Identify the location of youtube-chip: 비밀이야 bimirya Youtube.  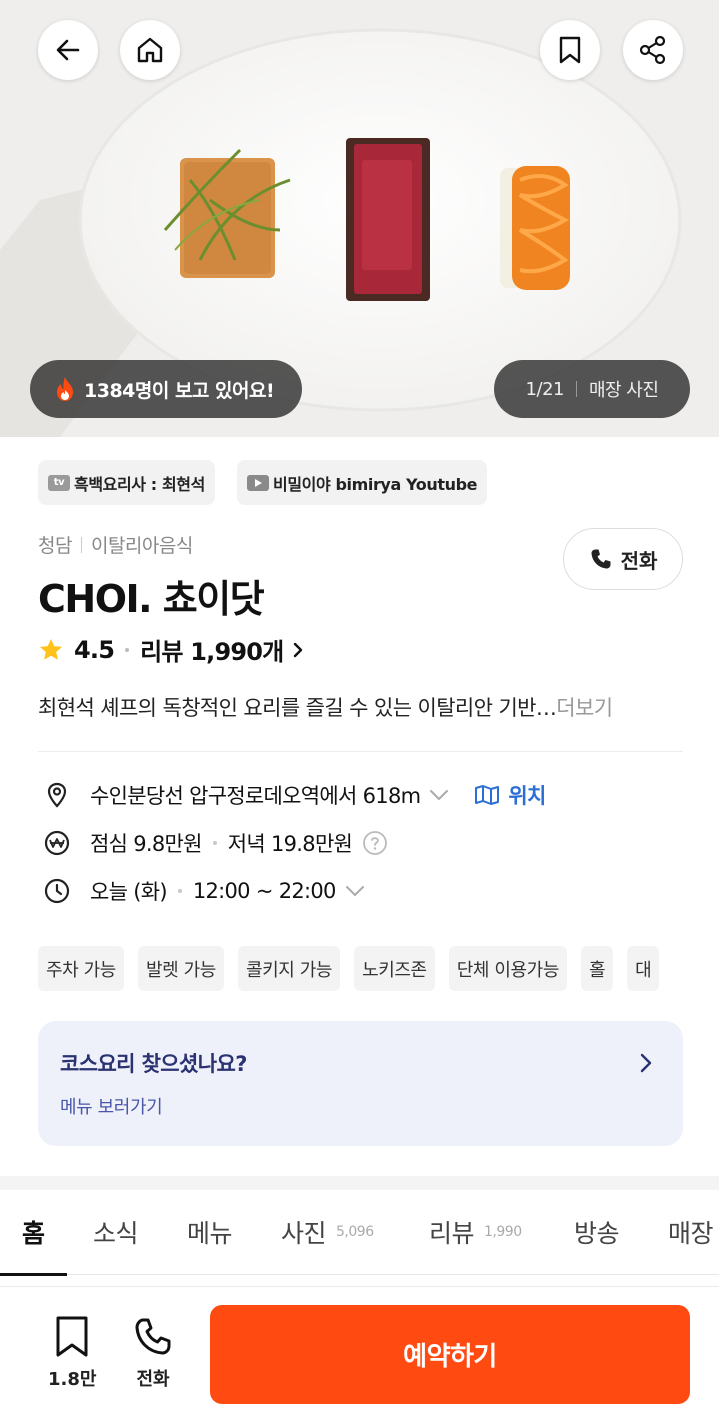
(362, 482).